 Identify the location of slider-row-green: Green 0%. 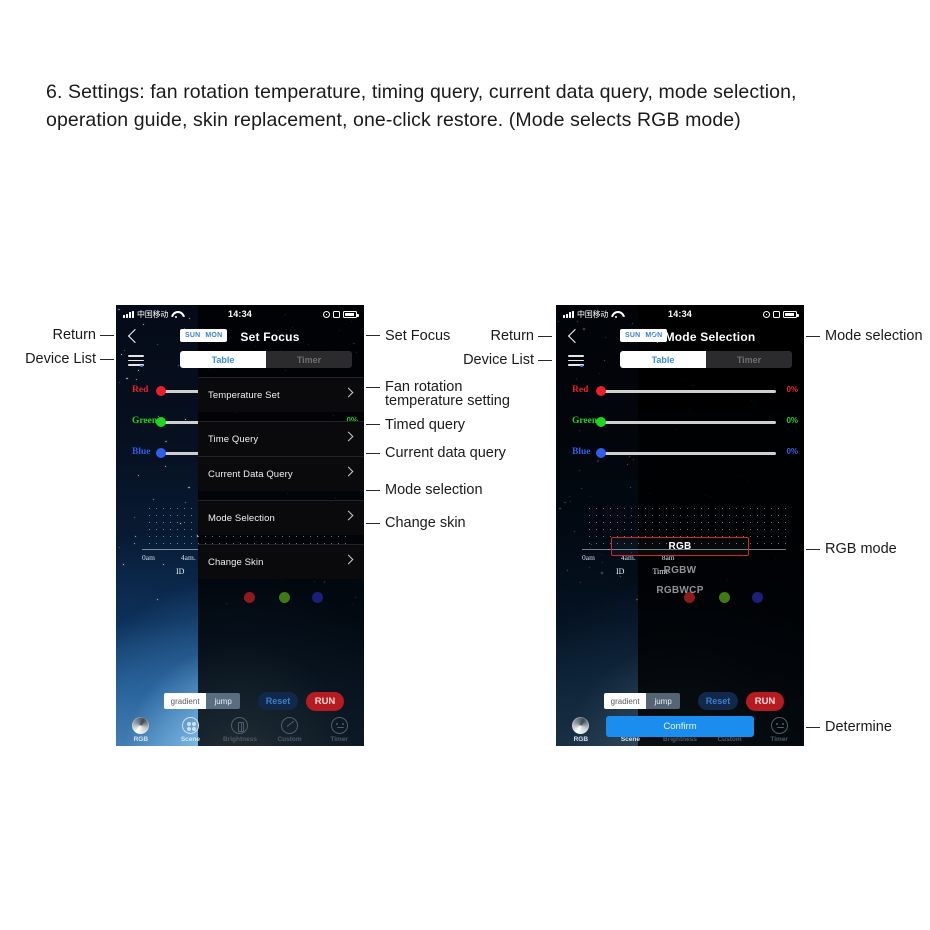
(680, 423).